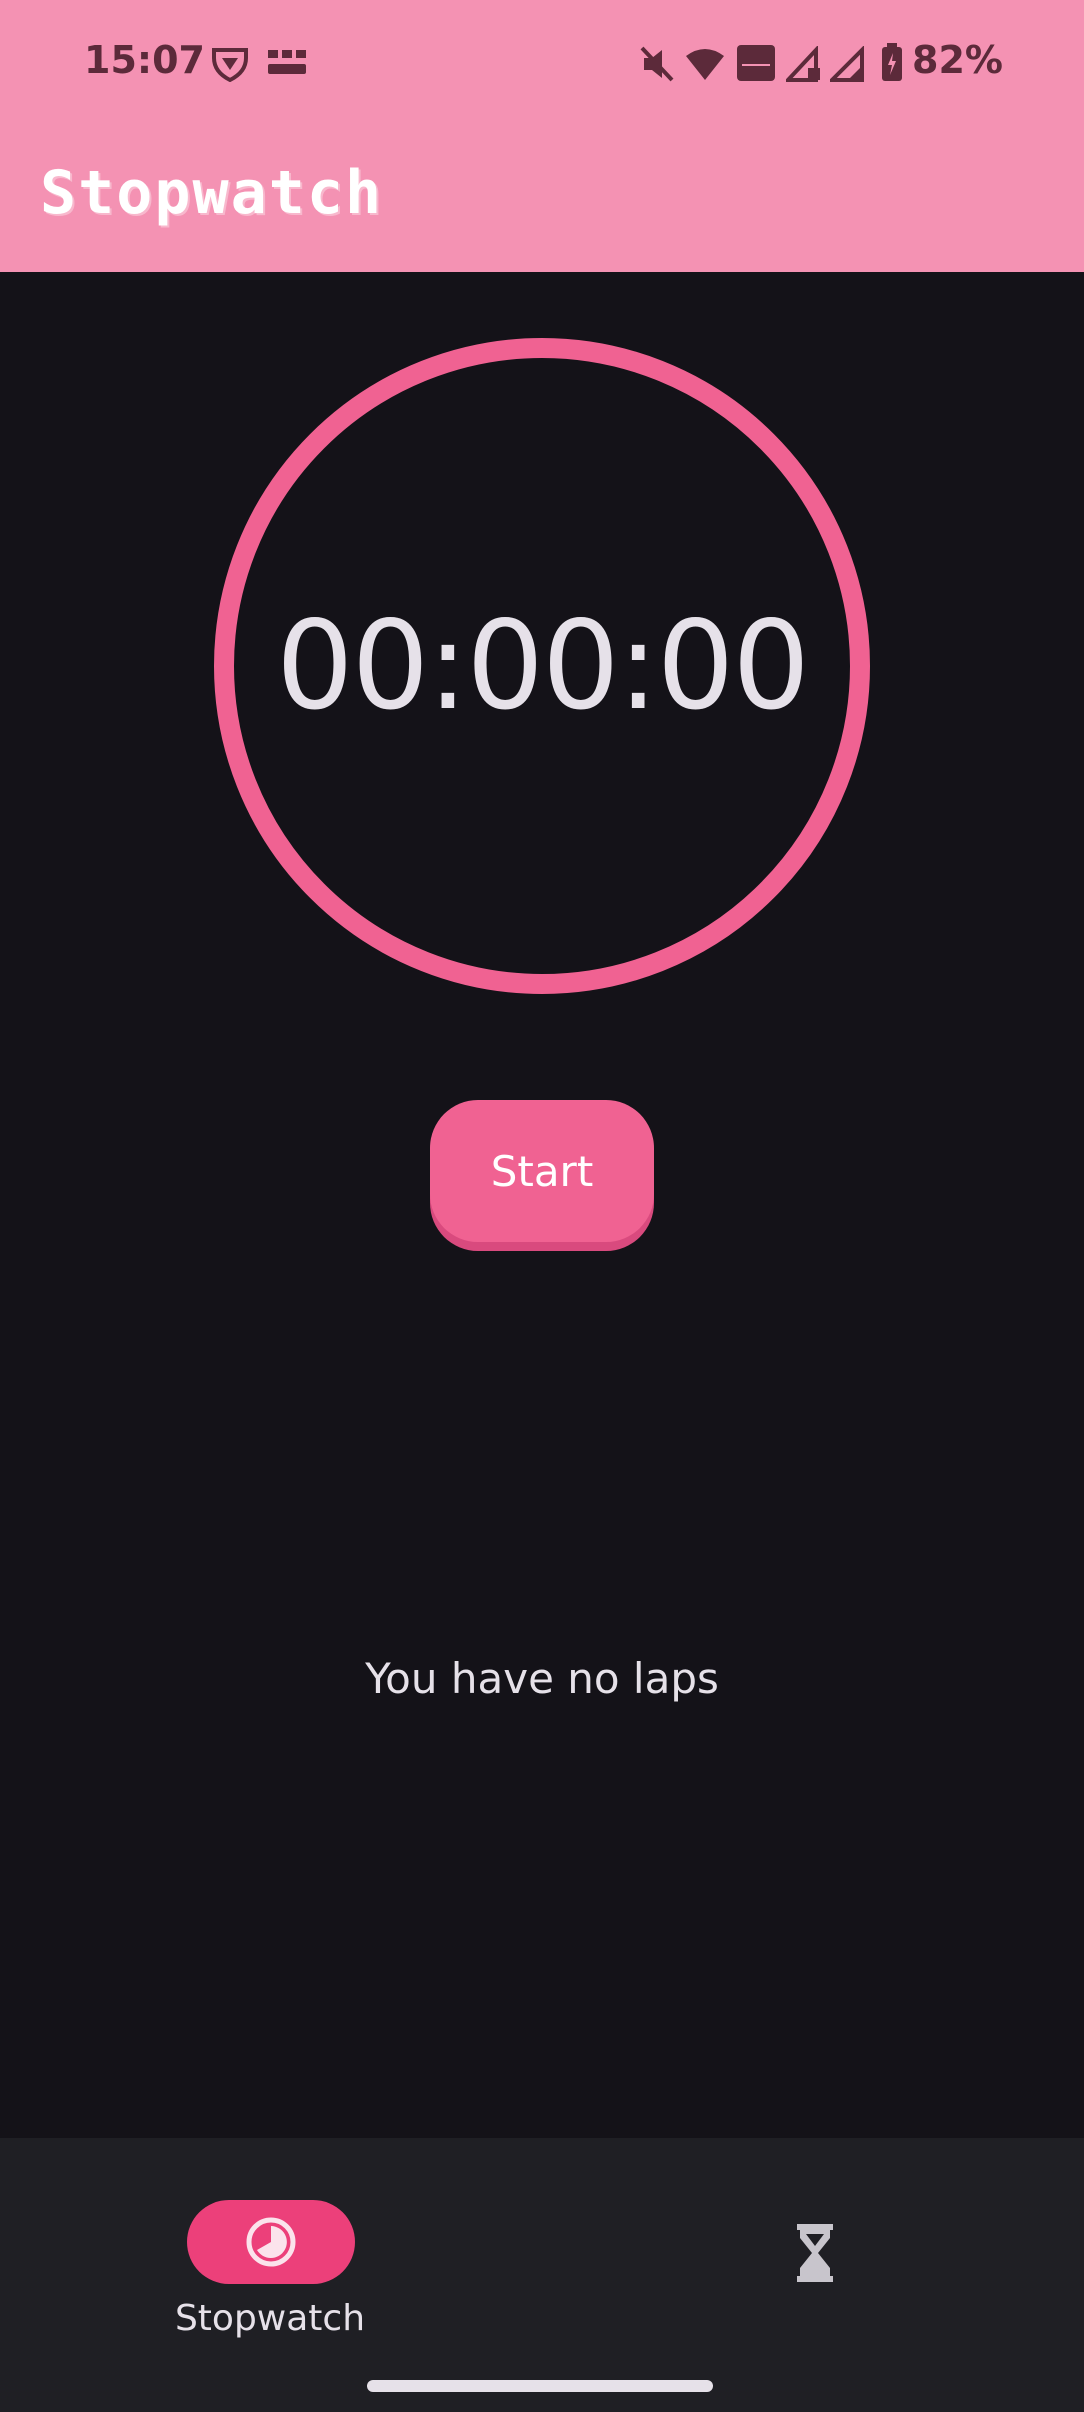 The height and width of the screenshot is (2412, 1084). I want to click on battery-percent: 82%, so click(957, 60).